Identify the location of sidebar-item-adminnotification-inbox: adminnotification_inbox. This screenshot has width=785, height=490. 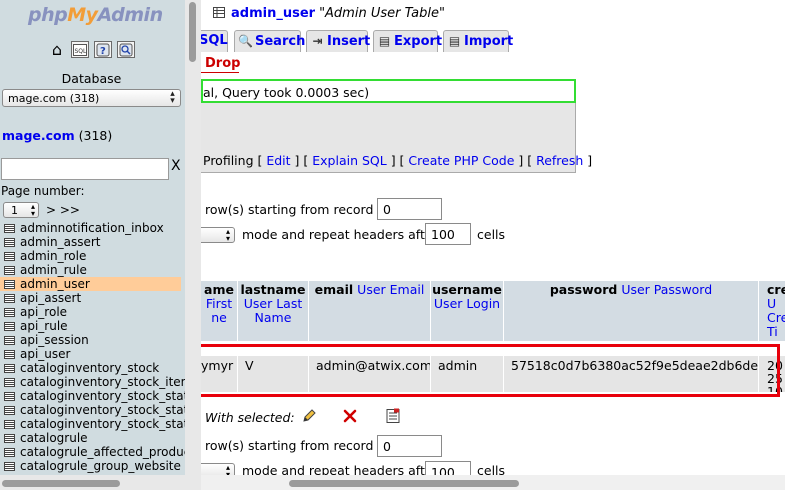
(92, 228).